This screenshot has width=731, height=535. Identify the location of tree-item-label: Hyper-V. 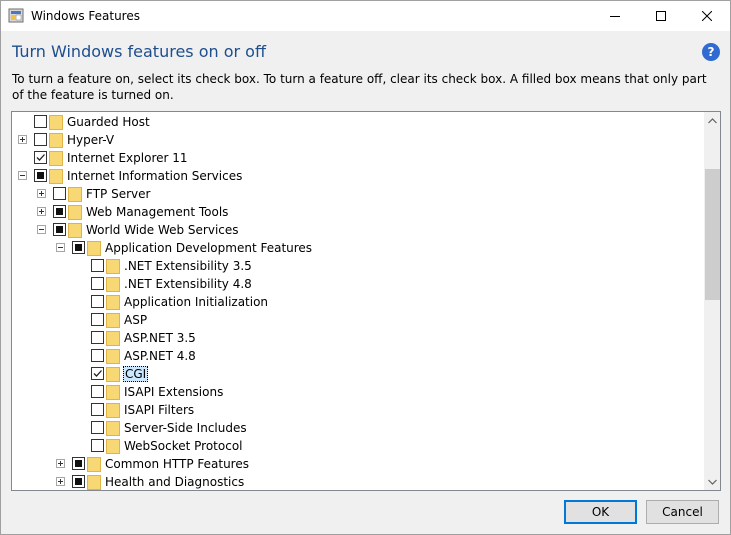
(91, 140).